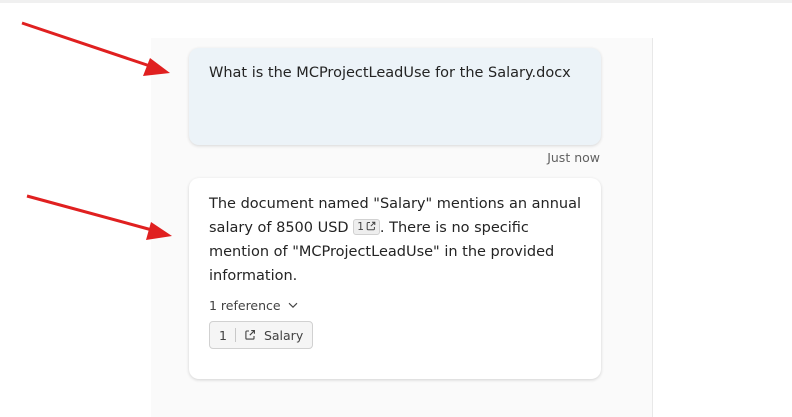 The image size is (792, 417). Describe the element at coordinates (95, 48) in the screenshot. I see `annotation-arrow-top` at that location.